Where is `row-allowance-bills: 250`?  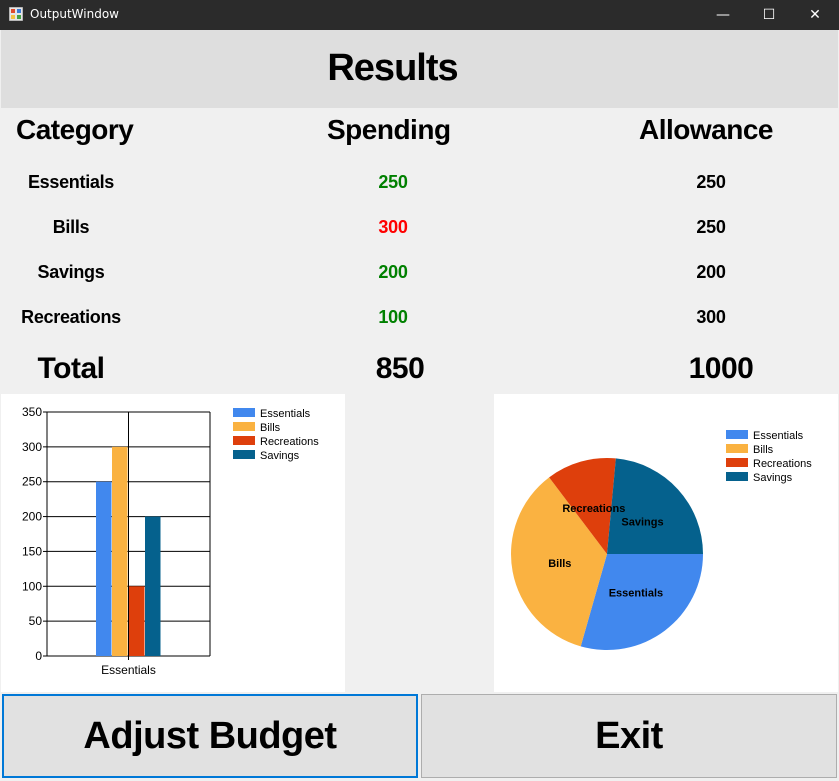 row-allowance-bills: 250 is located at coordinates (711, 227).